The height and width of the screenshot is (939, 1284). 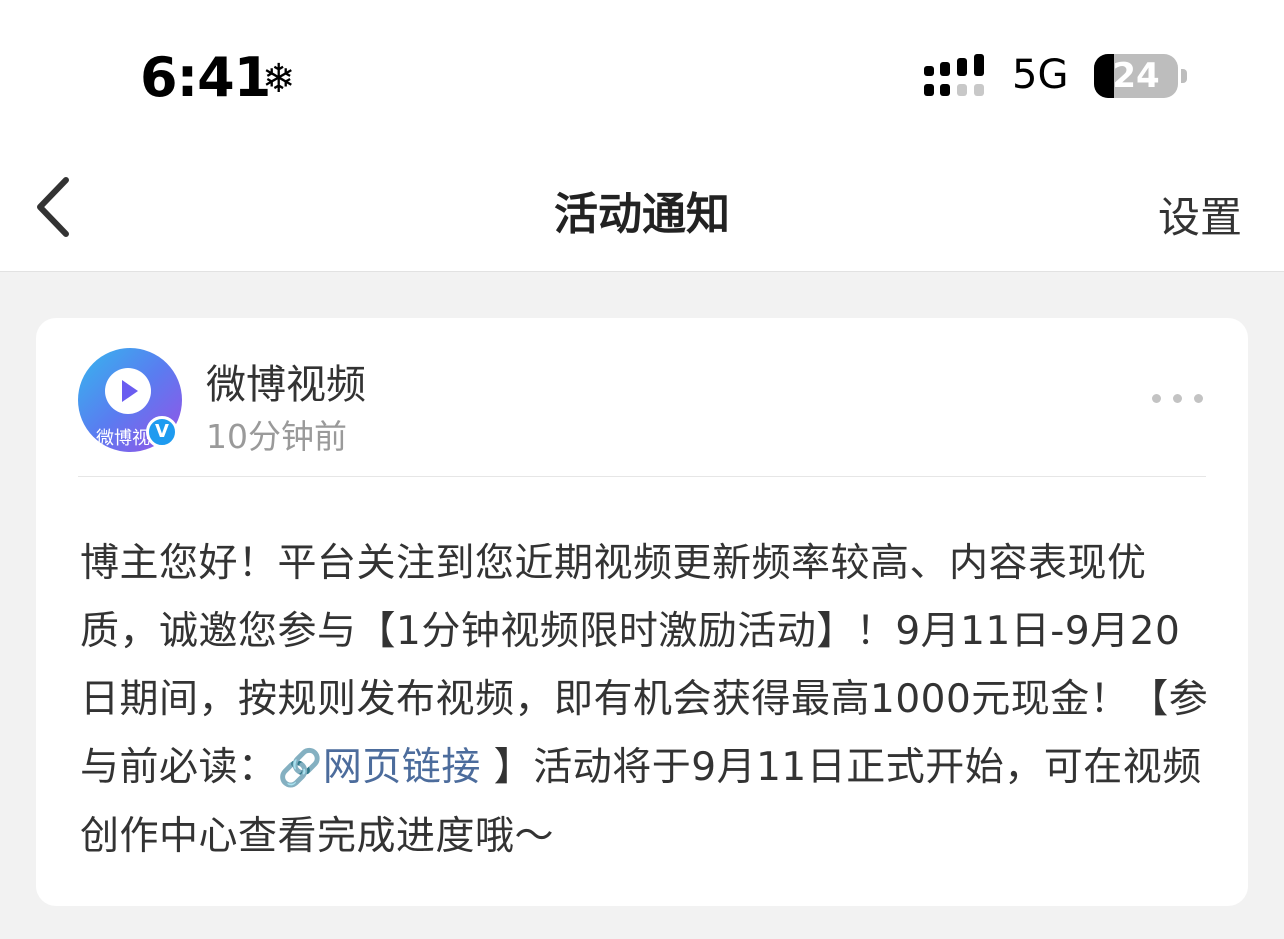 I want to click on battery-icon: 24, so click(x=1136, y=76).